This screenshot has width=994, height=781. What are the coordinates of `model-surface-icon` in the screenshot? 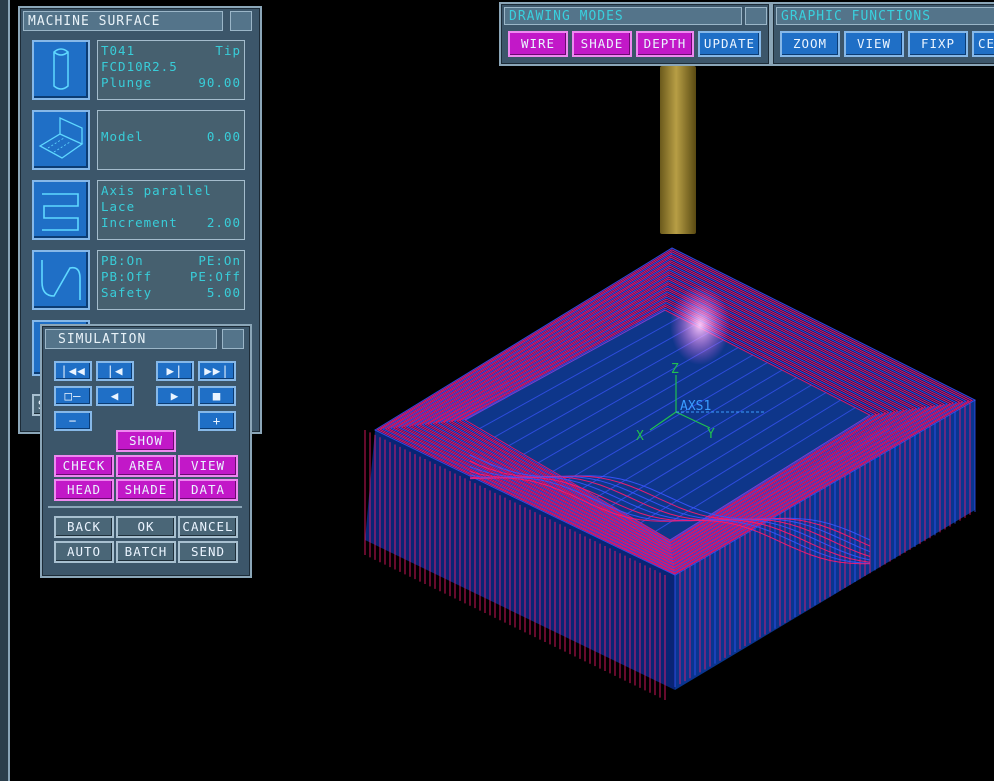 It's located at (61, 137).